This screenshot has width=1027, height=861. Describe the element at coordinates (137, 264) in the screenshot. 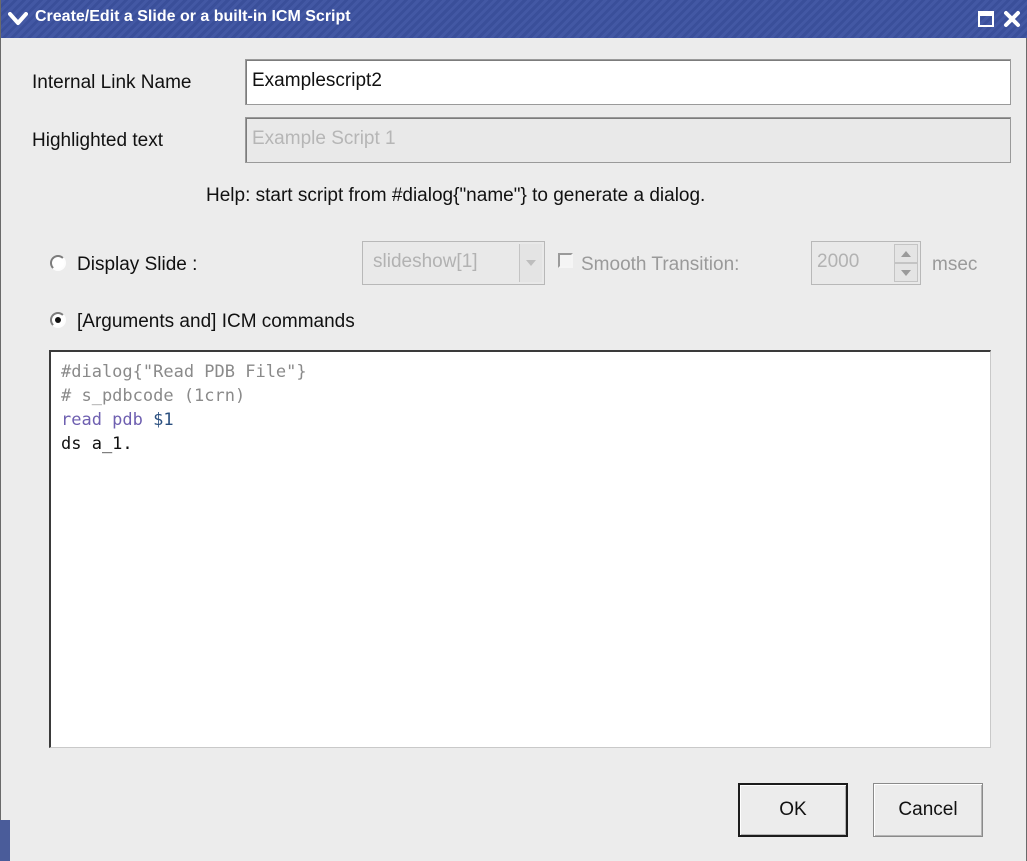

I see `display-slide-label: Display Slide :` at that location.